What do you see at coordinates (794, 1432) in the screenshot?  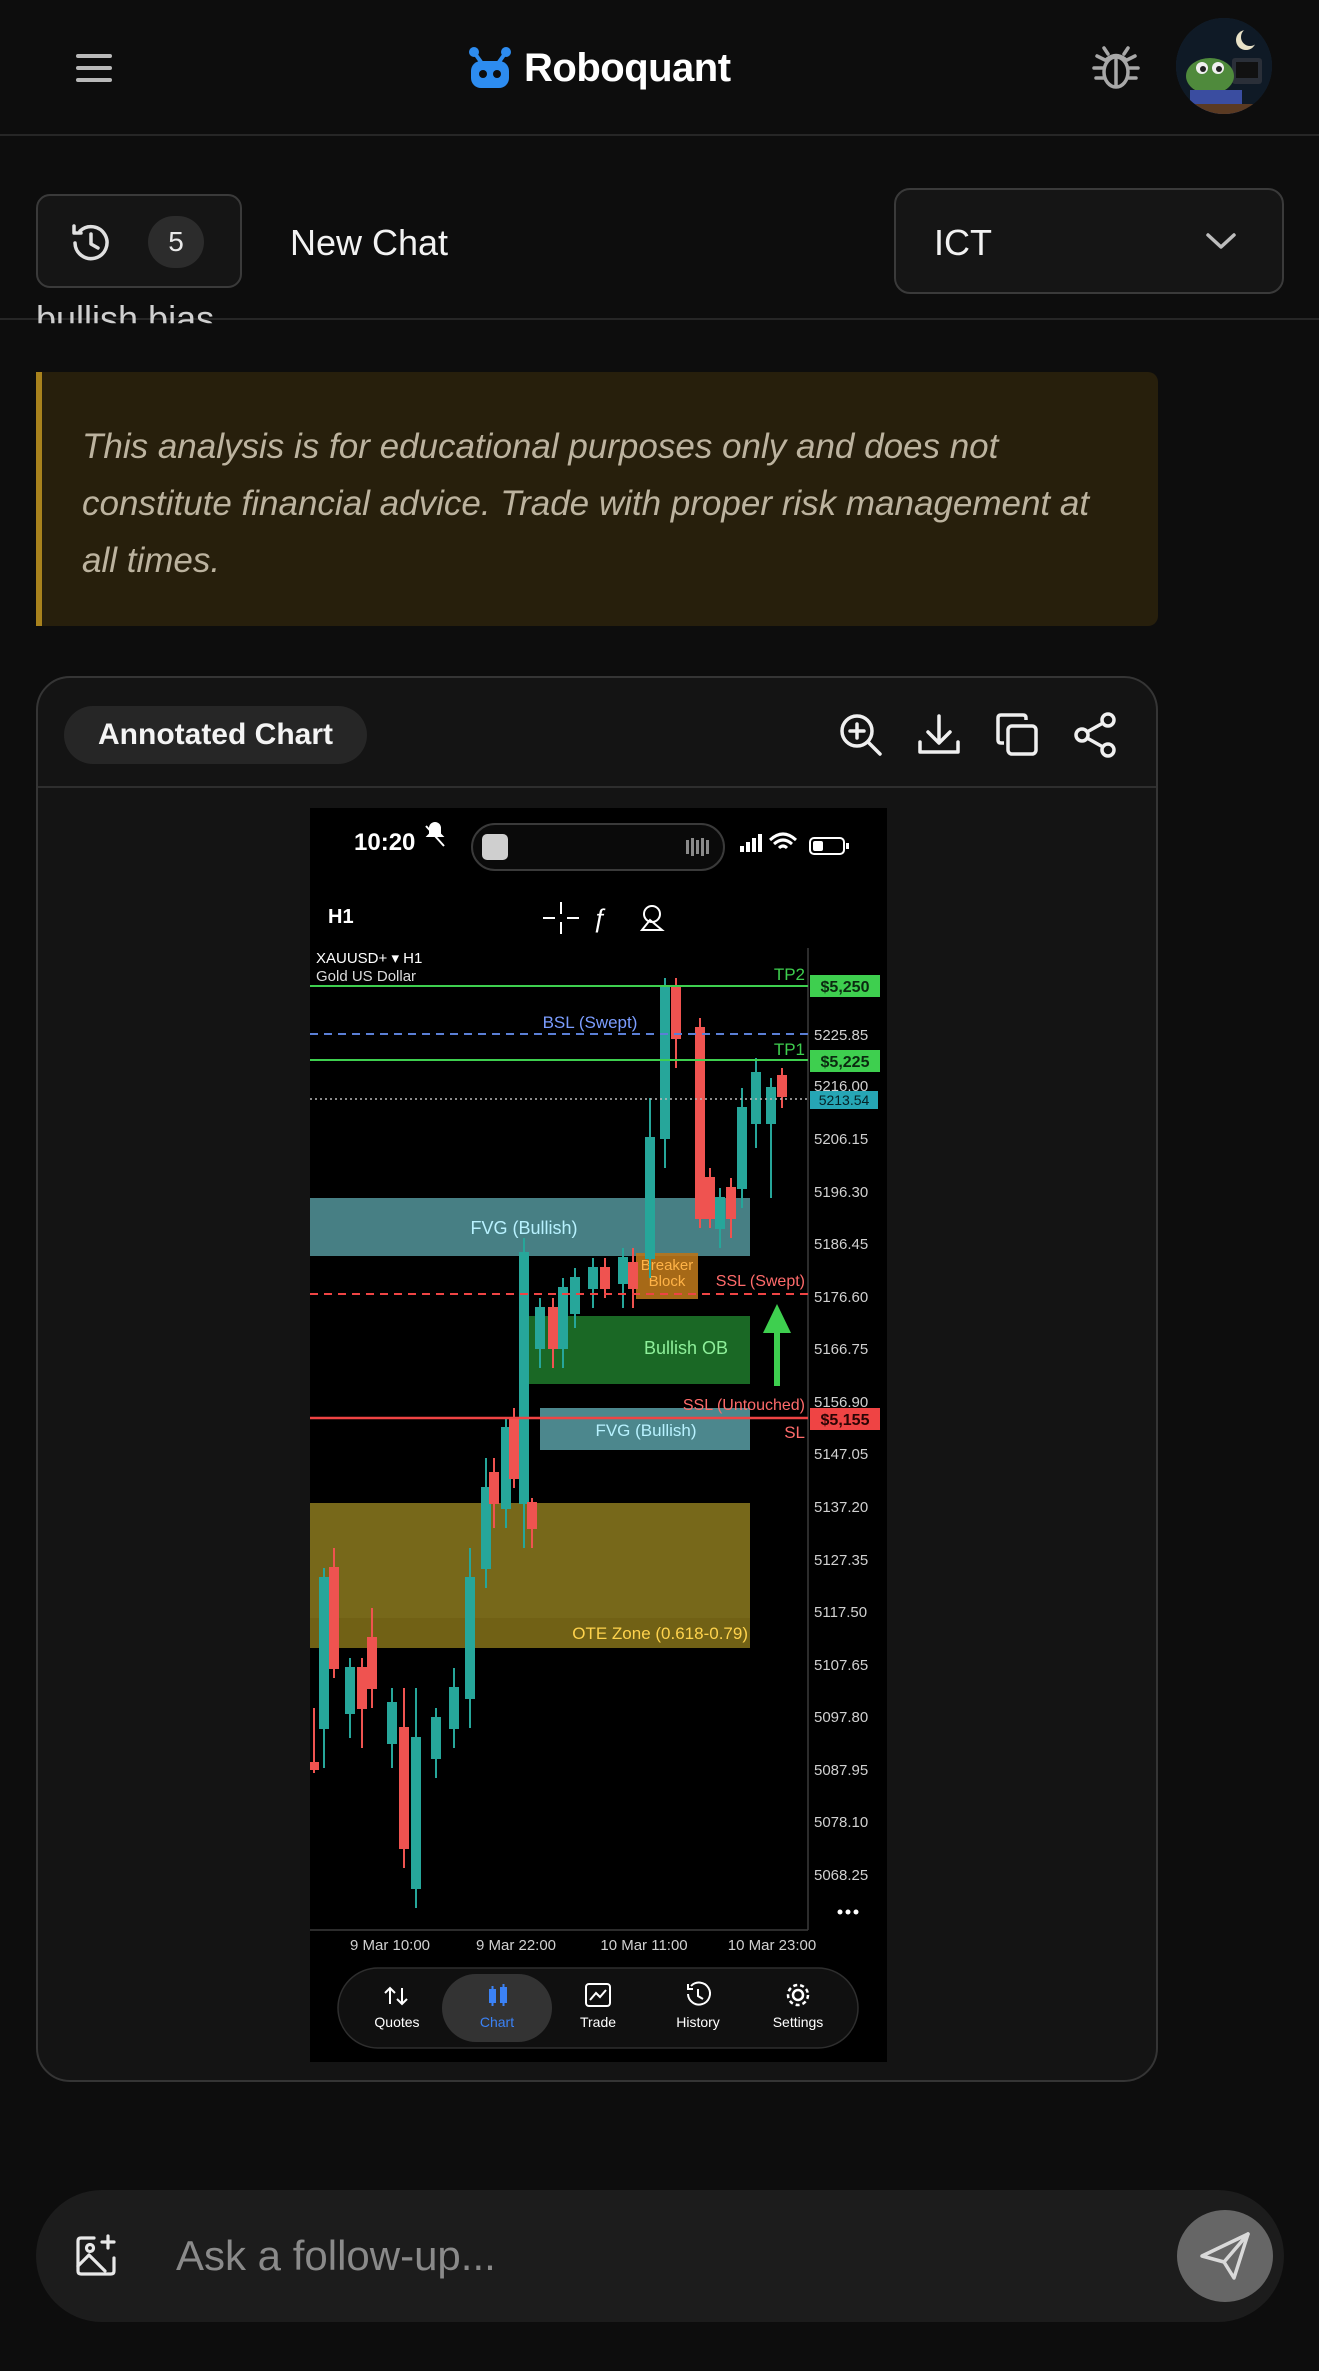 I see `sl-label: SL` at bounding box center [794, 1432].